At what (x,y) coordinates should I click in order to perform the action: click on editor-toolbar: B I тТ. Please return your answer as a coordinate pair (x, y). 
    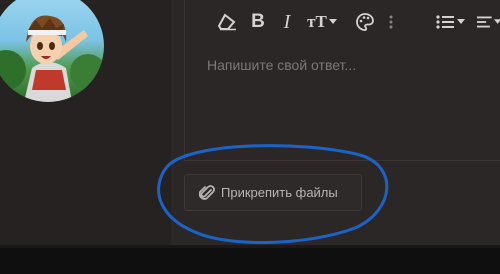
    Looking at the image, I should click on (342, 22).